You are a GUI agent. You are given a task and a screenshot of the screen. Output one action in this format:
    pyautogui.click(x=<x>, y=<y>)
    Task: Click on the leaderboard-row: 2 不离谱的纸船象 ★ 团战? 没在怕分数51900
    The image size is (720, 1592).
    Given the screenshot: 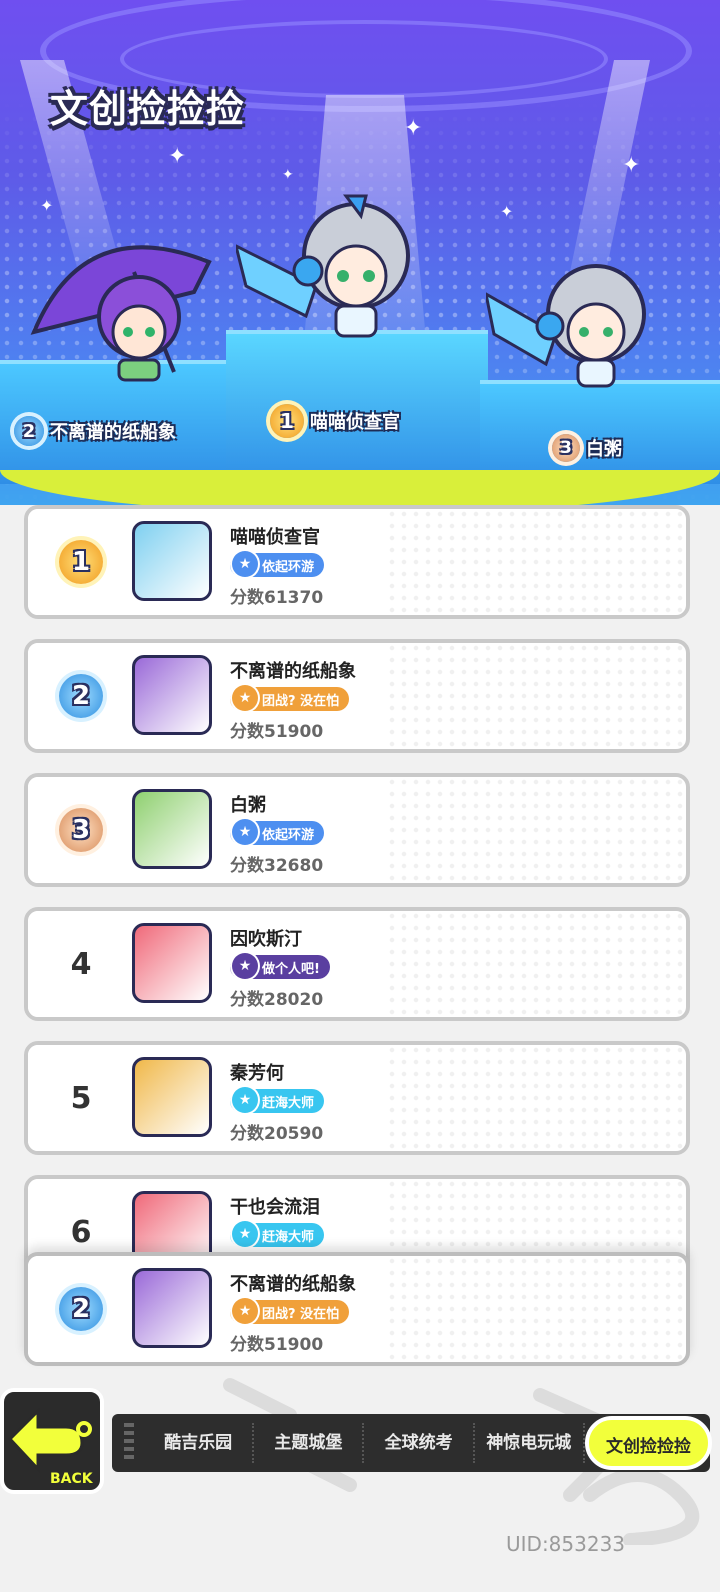 What is the action you would take?
    pyautogui.click(x=357, y=696)
    